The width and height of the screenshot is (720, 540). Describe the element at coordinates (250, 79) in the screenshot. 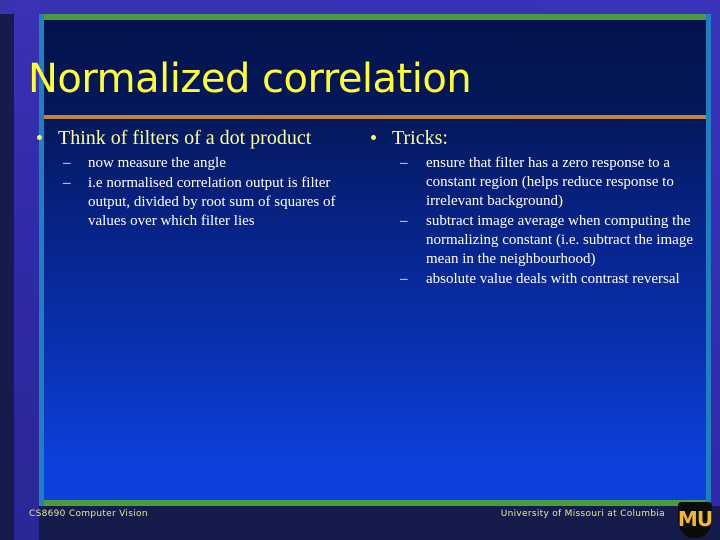

I see `slide-title: Normalized correlation` at that location.